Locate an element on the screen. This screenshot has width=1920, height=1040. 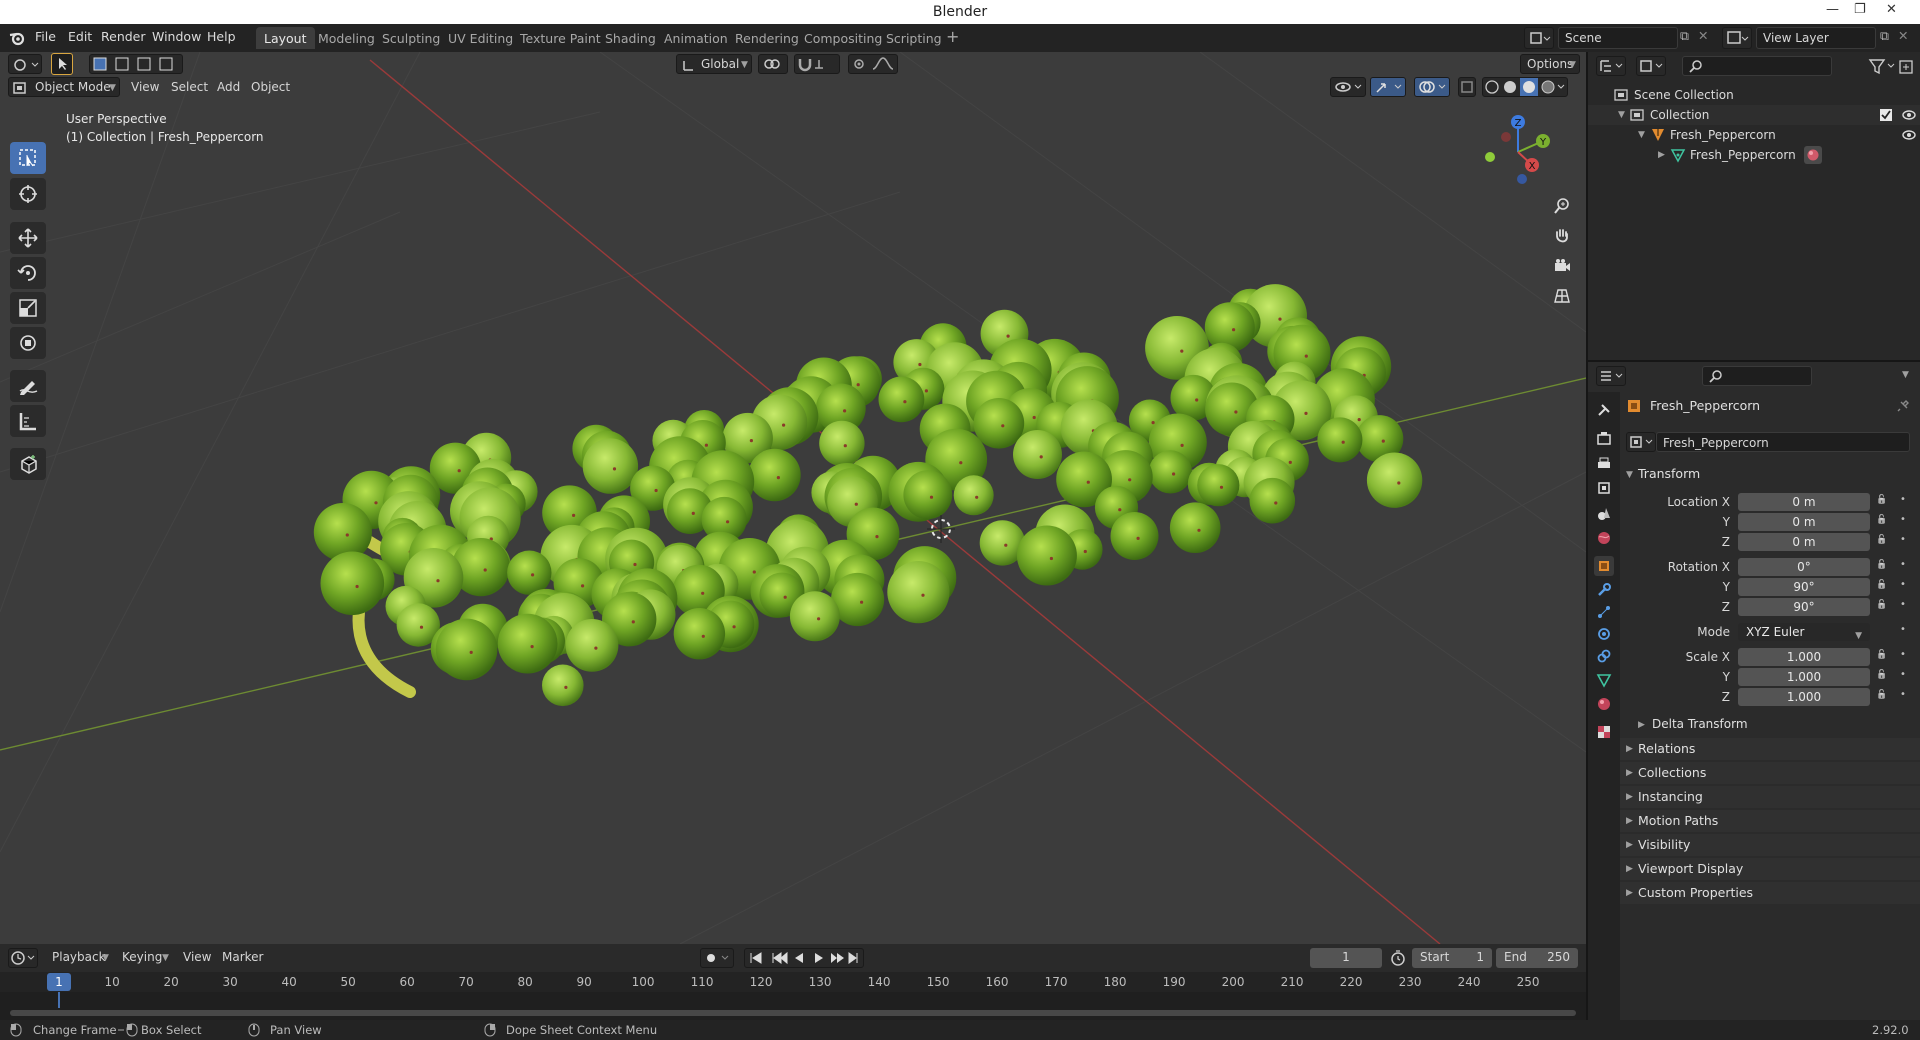
stopwatch-icon is located at coordinates (1398, 958).